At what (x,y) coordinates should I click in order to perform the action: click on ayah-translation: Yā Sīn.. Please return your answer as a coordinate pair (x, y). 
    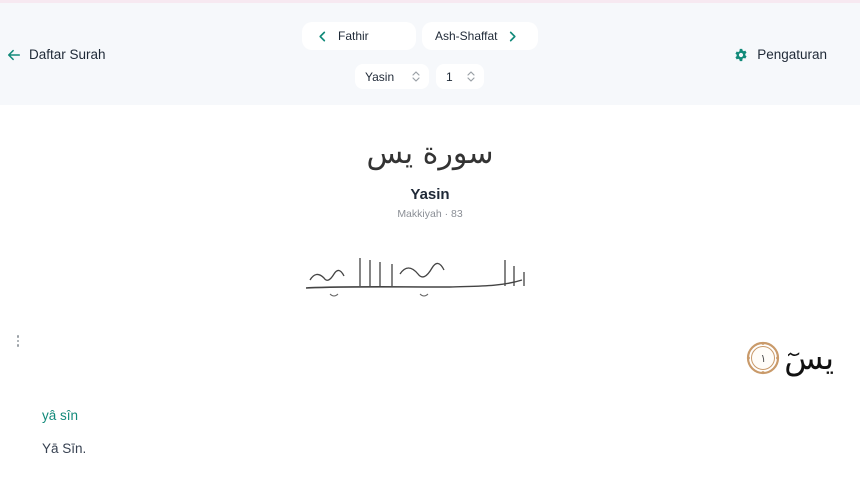
    Looking at the image, I should click on (64, 448).